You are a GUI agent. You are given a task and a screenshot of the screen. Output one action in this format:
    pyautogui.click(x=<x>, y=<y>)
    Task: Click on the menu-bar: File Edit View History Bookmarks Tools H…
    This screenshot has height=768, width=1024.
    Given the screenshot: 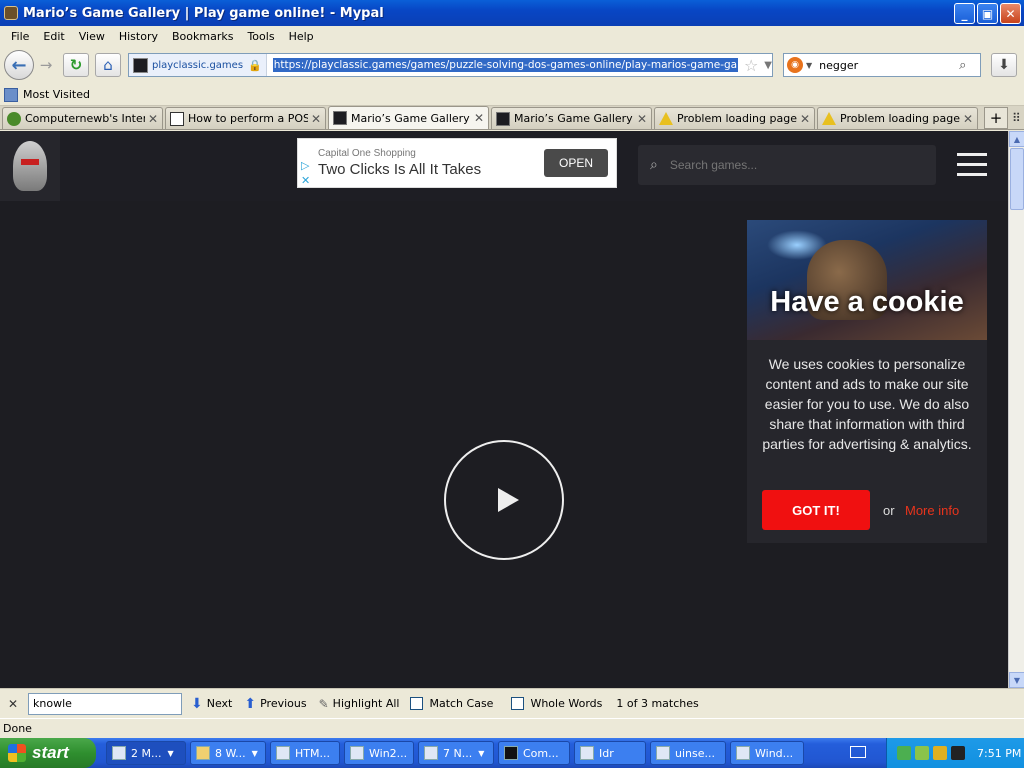 What is the action you would take?
    pyautogui.click(x=512, y=36)
    